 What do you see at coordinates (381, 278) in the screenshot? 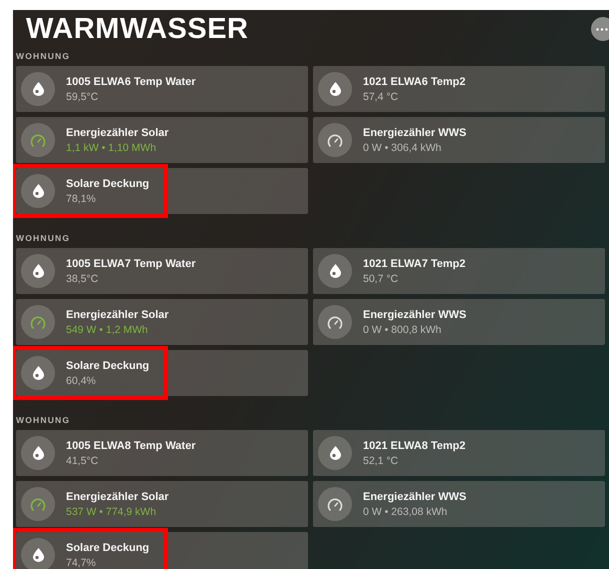
I see `entity-value: 50,7 °C` at bounding box center [381, 278].